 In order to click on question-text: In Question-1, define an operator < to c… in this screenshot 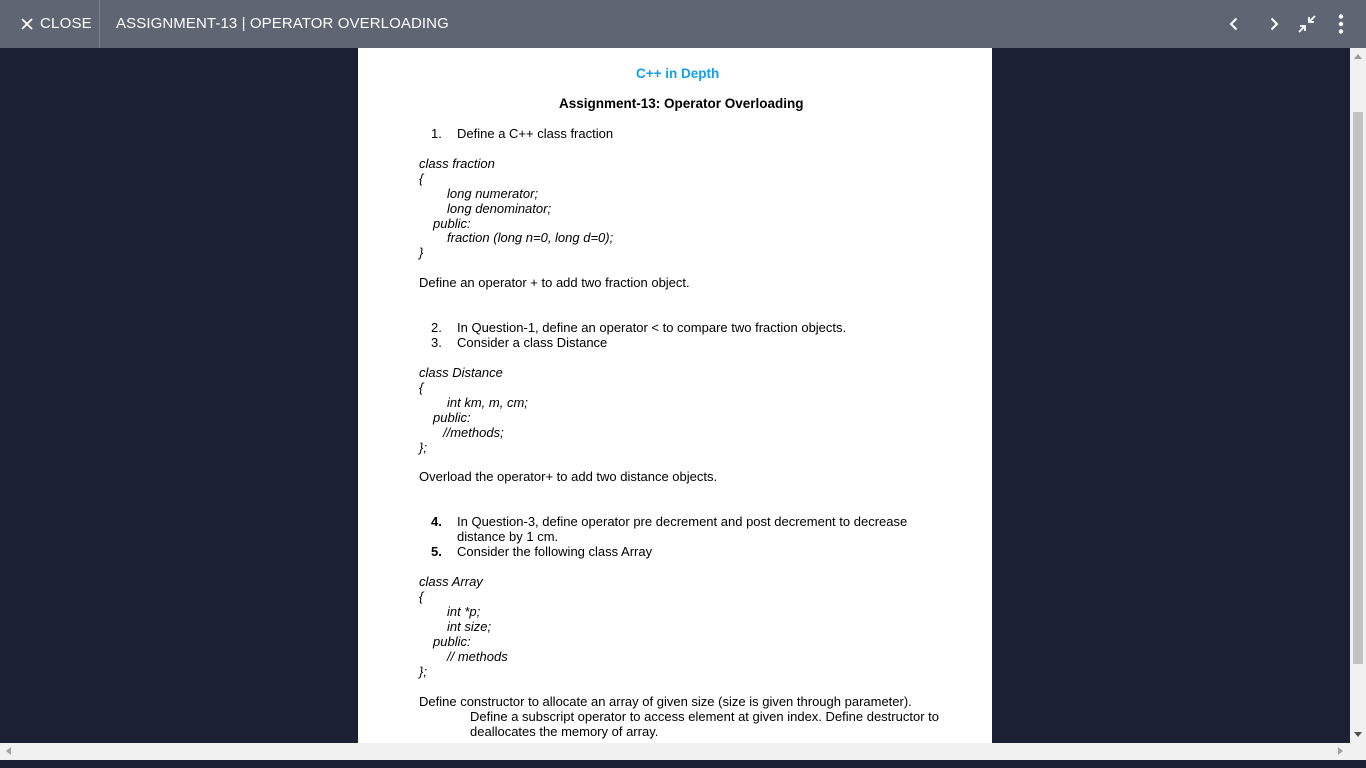, I will do `click(652, 327)`.